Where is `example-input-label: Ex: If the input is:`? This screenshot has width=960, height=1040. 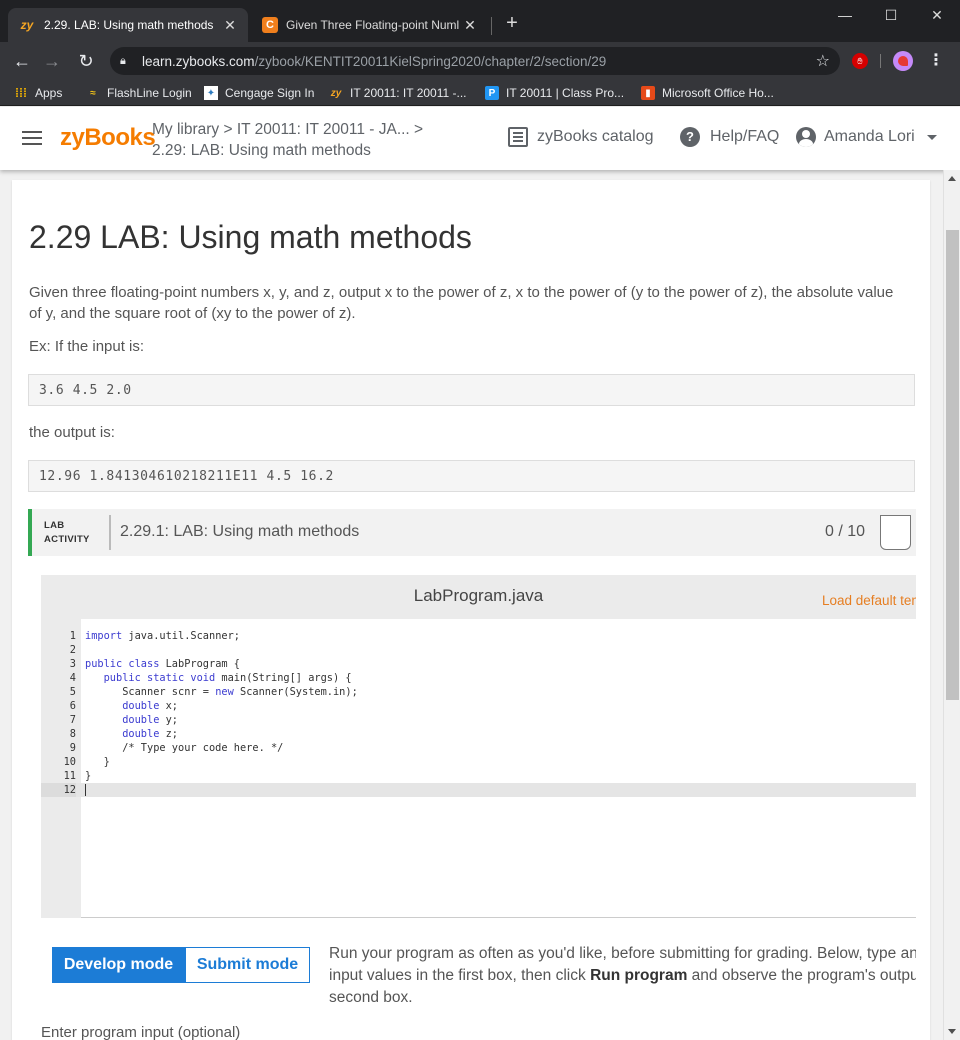 example-input-label: Ex: If the input is: is located at coordinates (87, 346).